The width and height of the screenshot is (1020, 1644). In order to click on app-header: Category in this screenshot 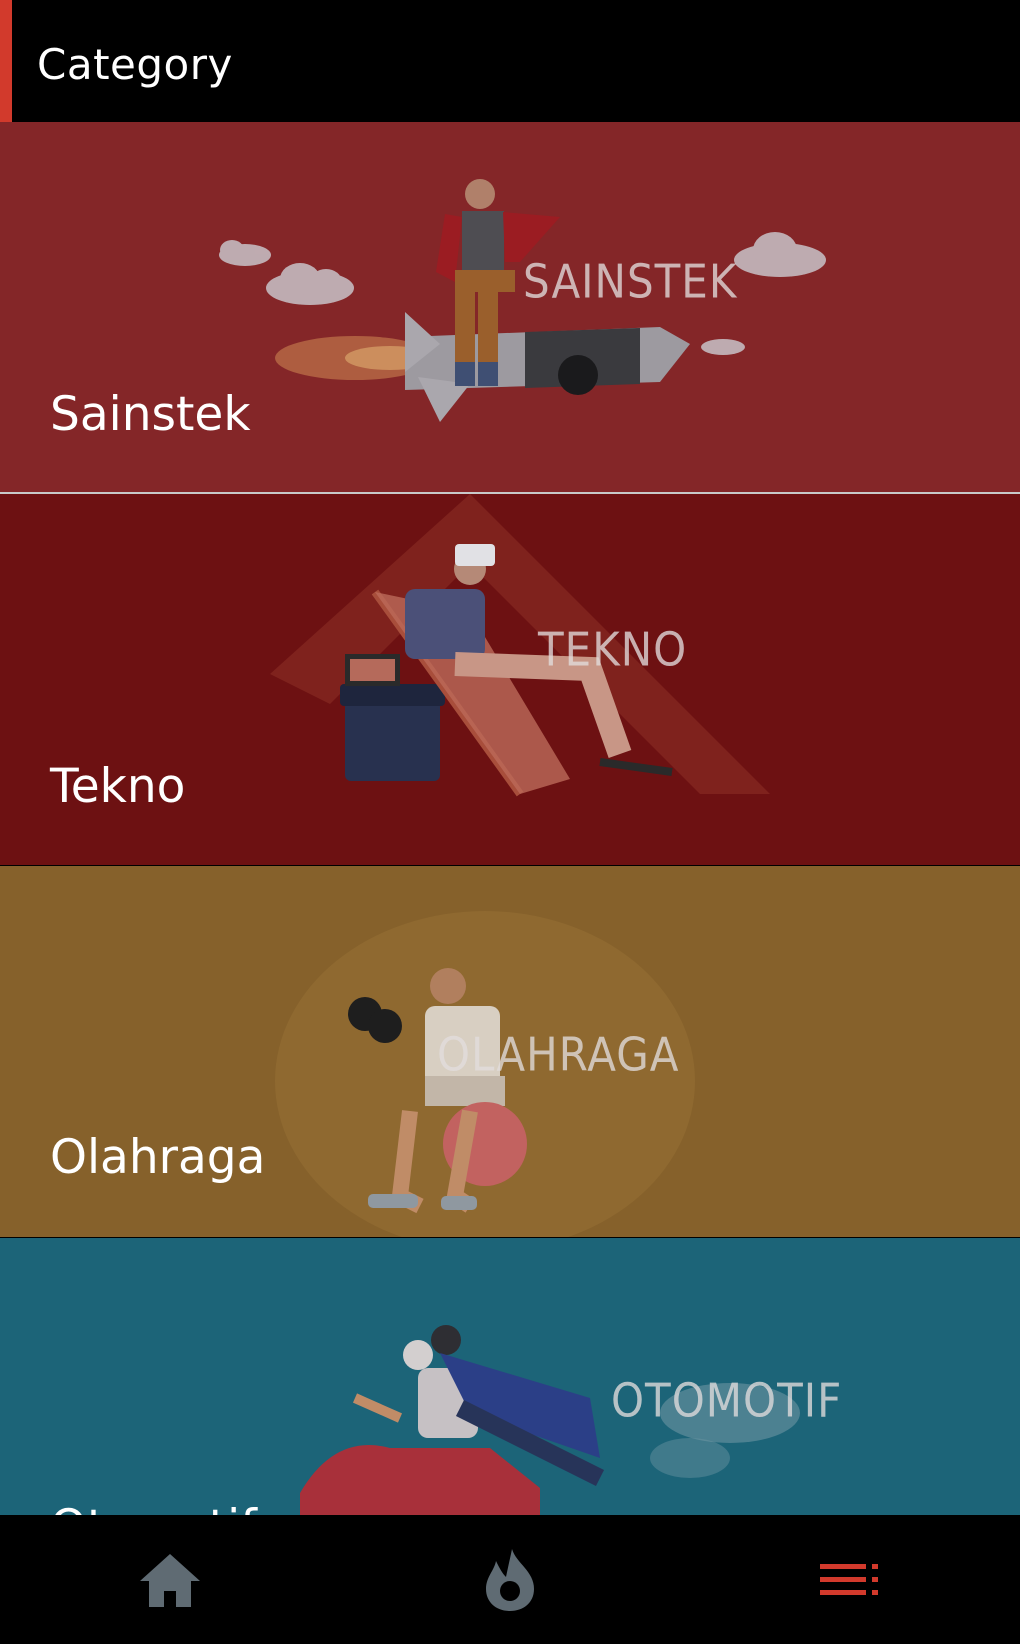, I will do `click(510, 61)`.